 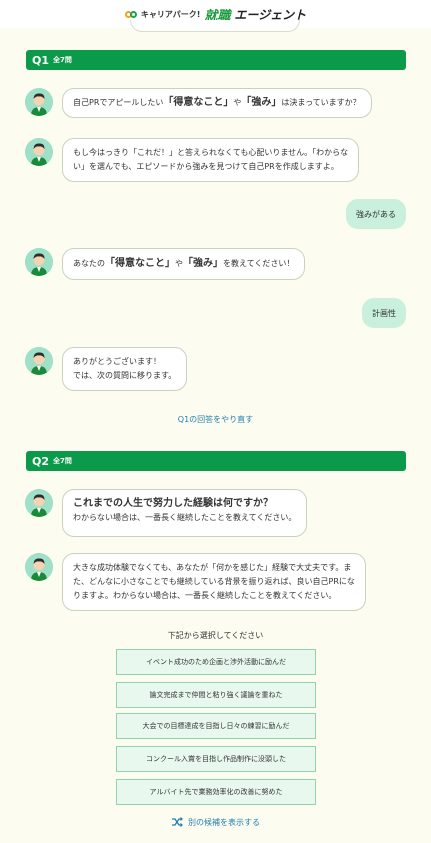 I want to click on brand-logo-icon, so click(x=130, y=14).